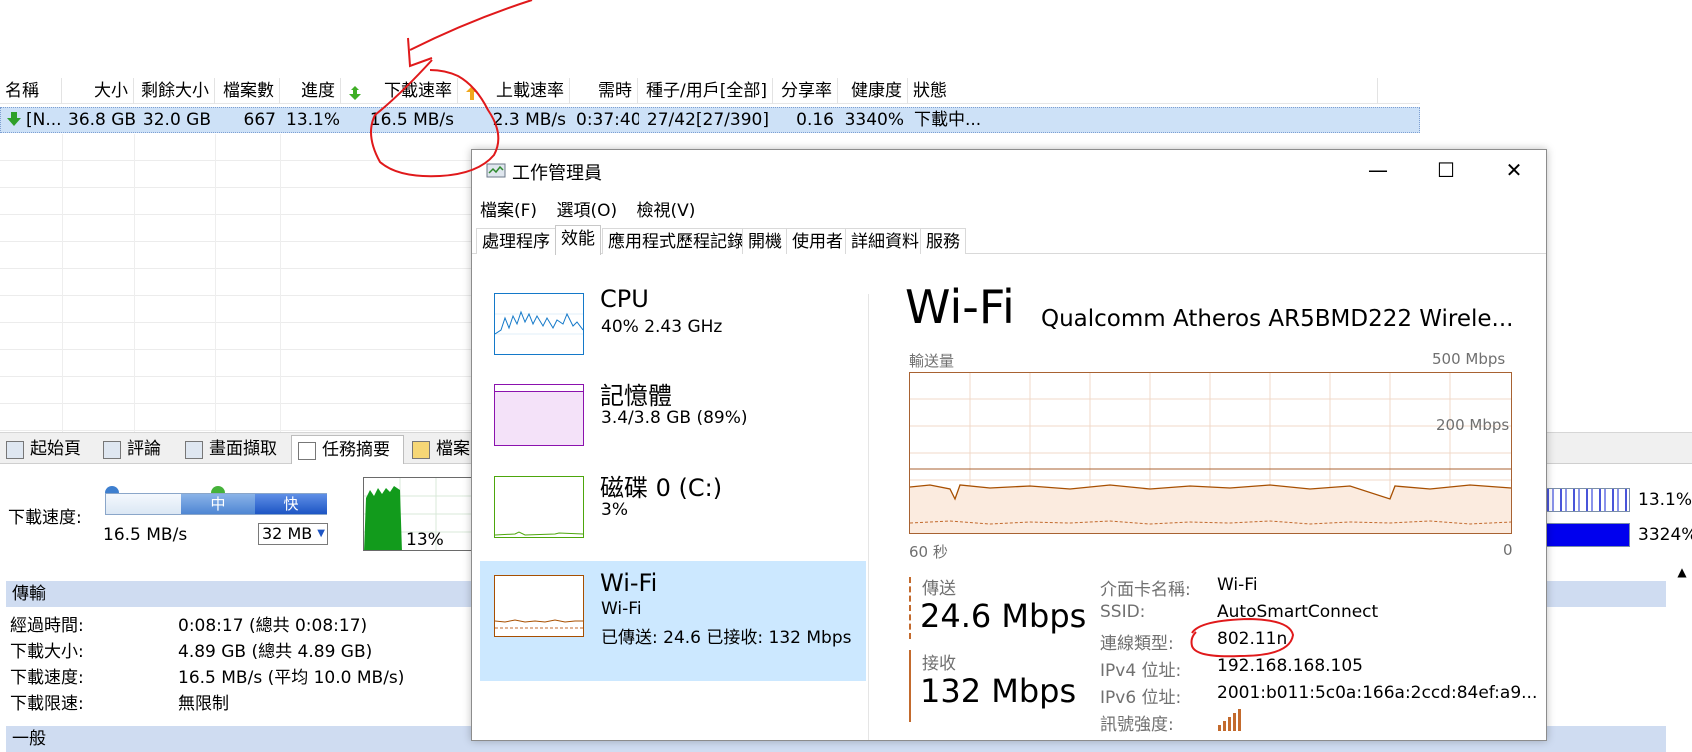  What do you see at coordinates (275, 652) in the screenshot?
I see `downloaded-size-value: 4.89 GB (總共 4.89 GB)` at bounding box center [275, 652].